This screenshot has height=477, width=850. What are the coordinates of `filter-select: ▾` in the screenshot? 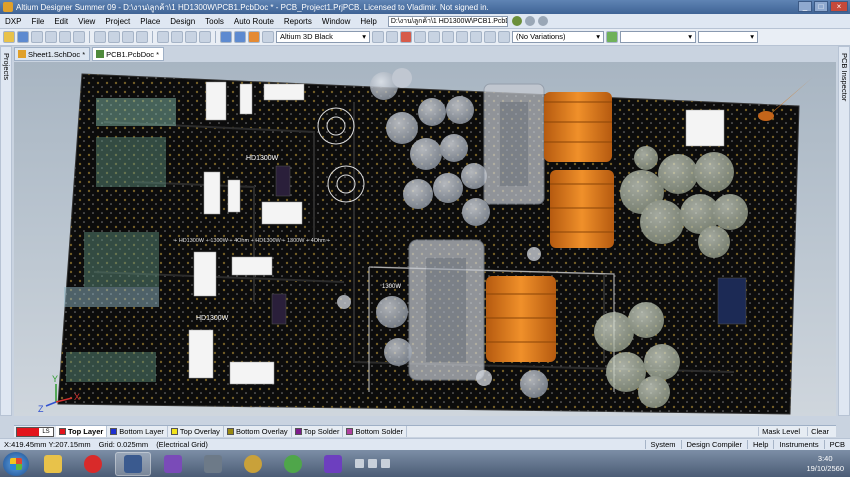 It's located at (658, 37).